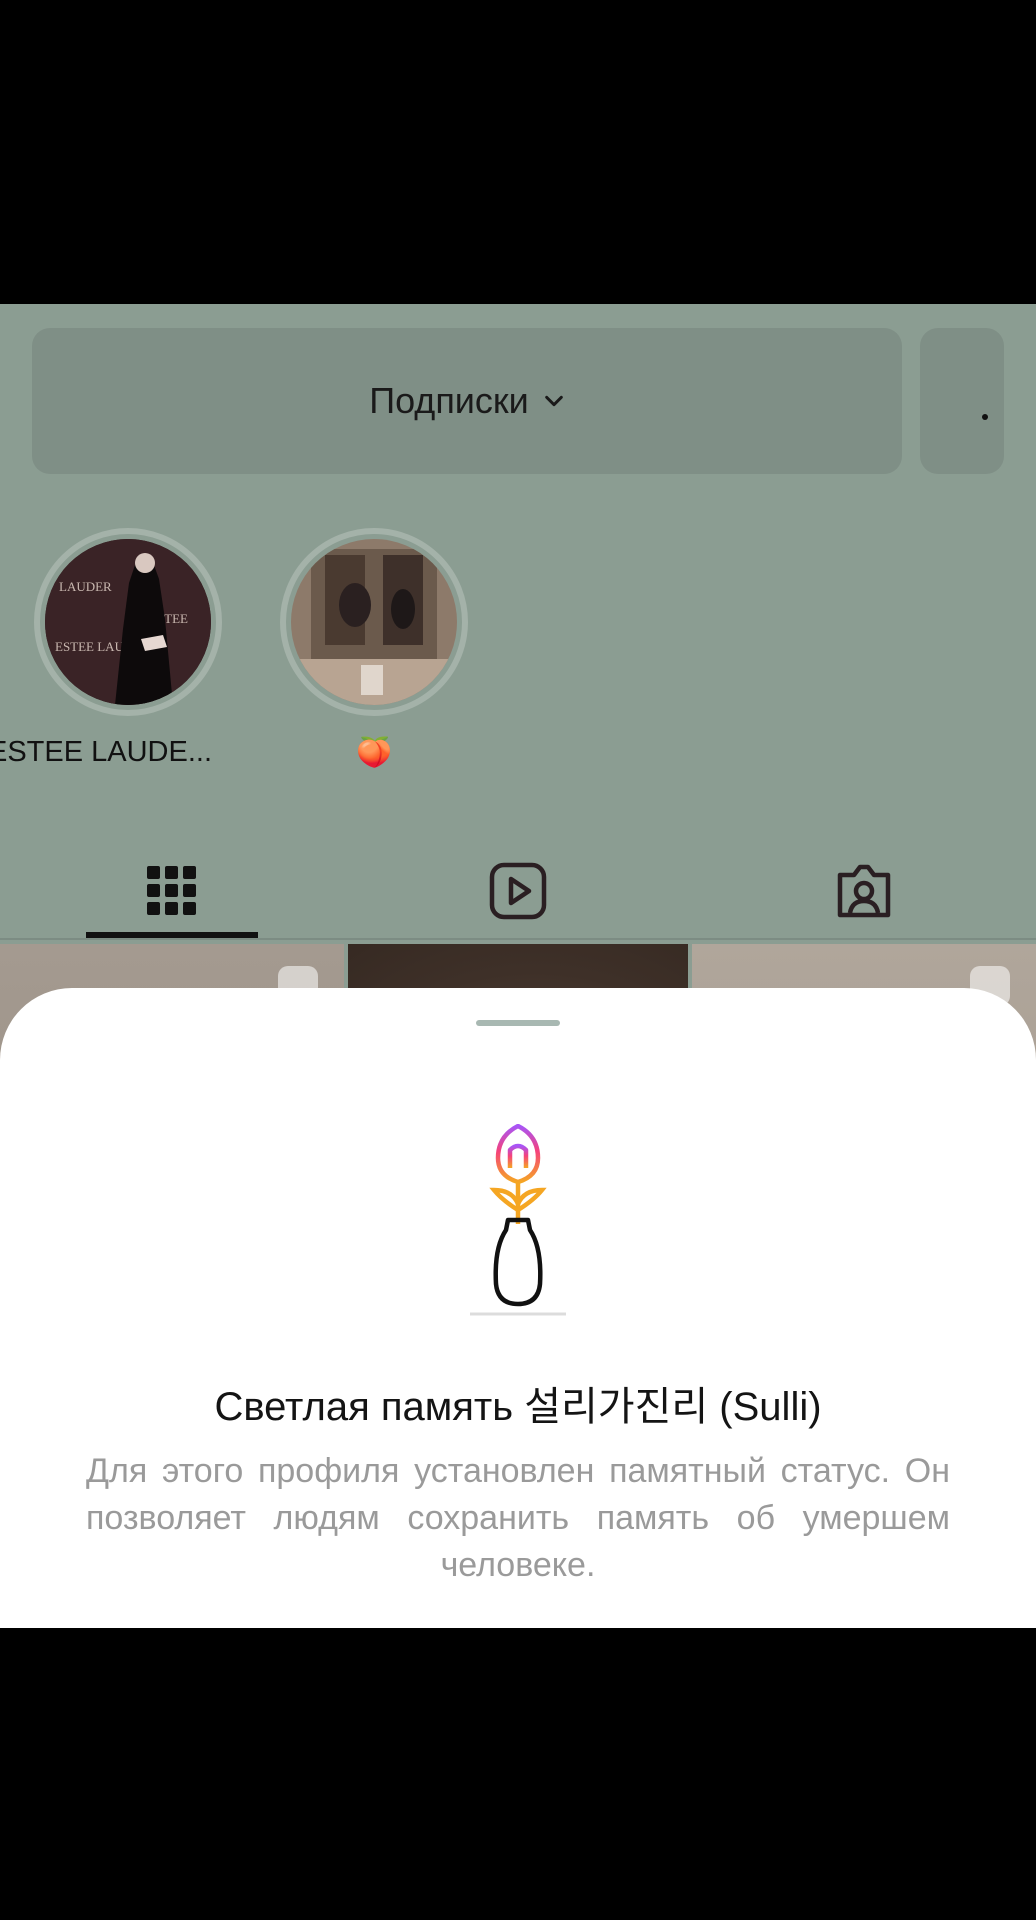 Image resolution: width=1036 pixels, height=1920 pixels. I want to click on tab-divider, so click(518, 939).